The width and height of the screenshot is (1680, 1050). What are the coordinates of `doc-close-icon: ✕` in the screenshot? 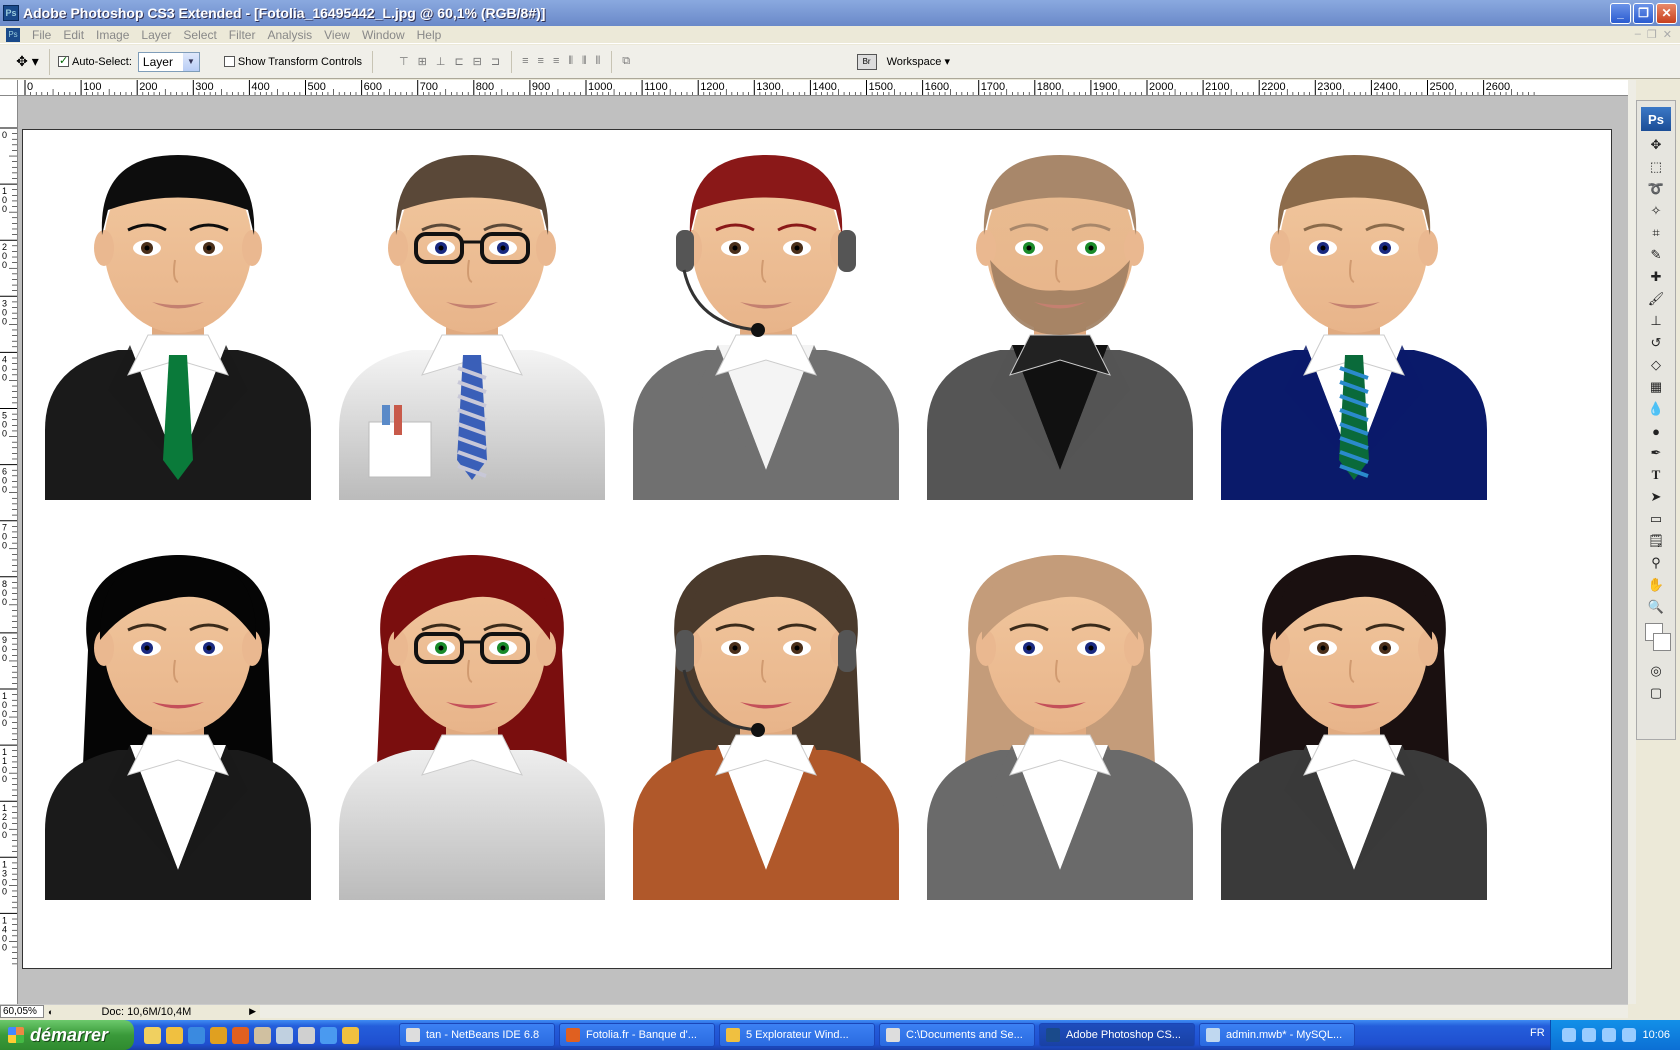 It's located at (1667, 34).